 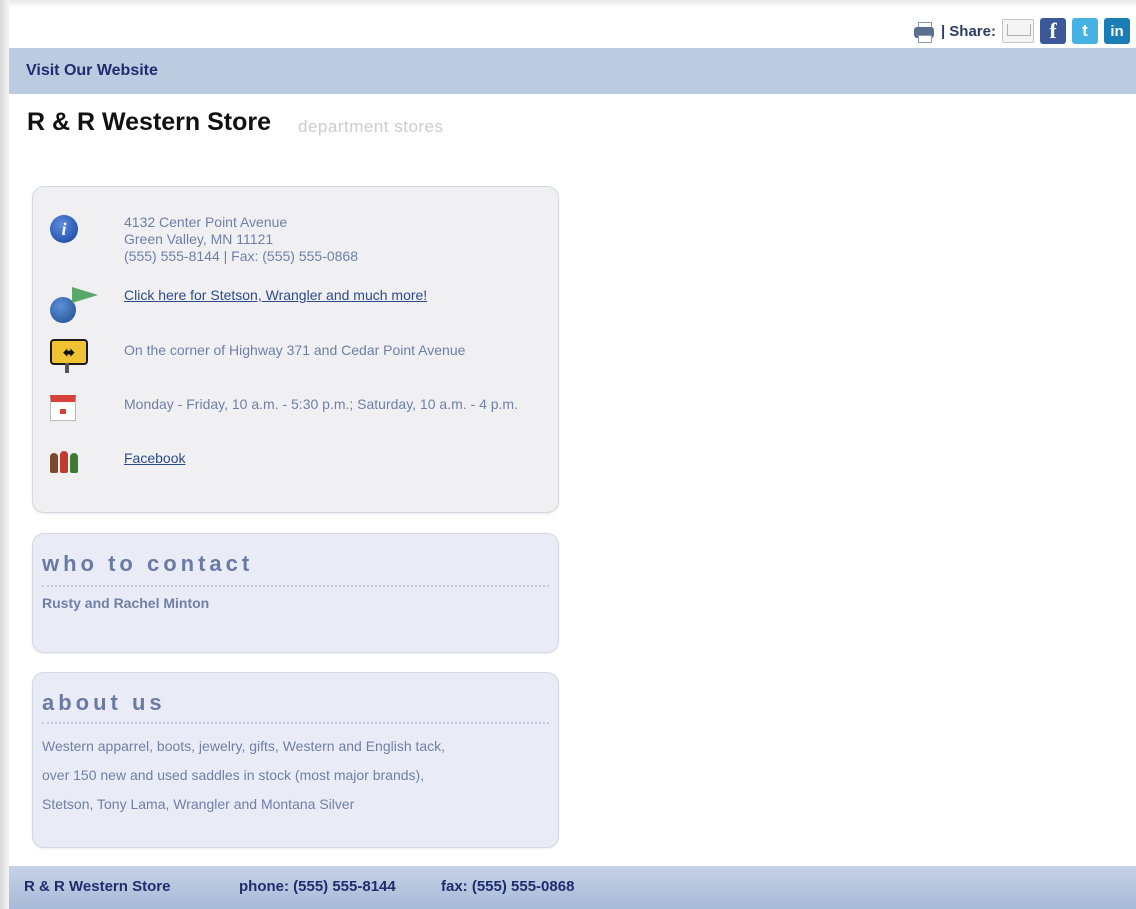 What do you see at coordinates (69, 352) in the screenshot?
I see `sign-arrows: ⬌` at bounding box center [69, 352].